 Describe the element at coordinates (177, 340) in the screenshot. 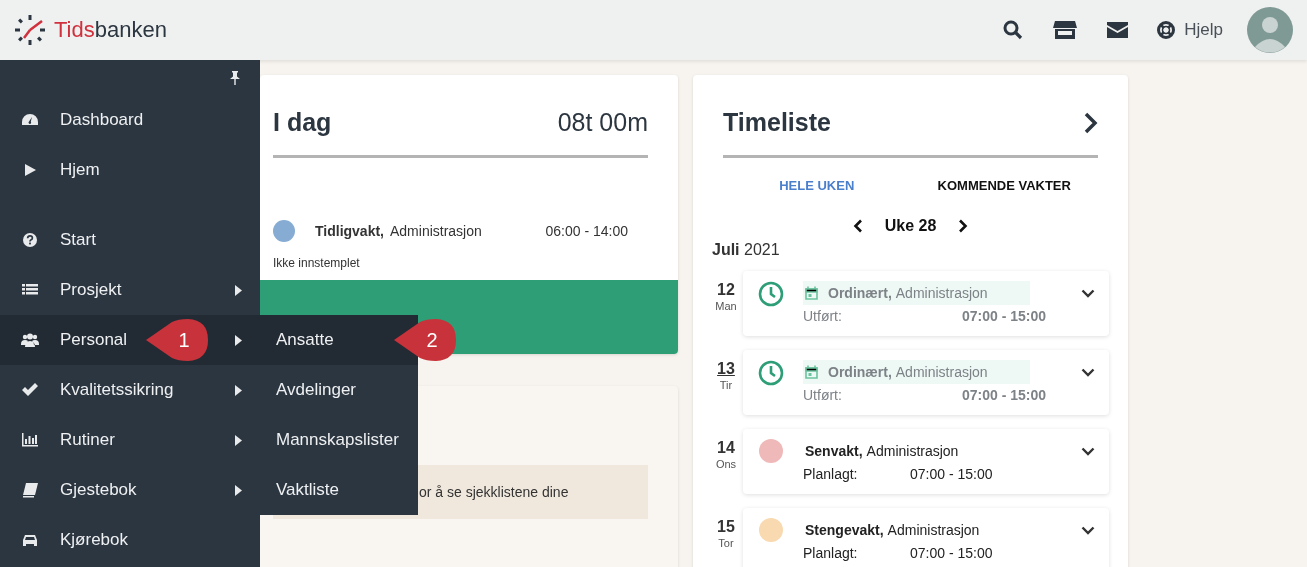

I see `step-marker: 1` at that location.